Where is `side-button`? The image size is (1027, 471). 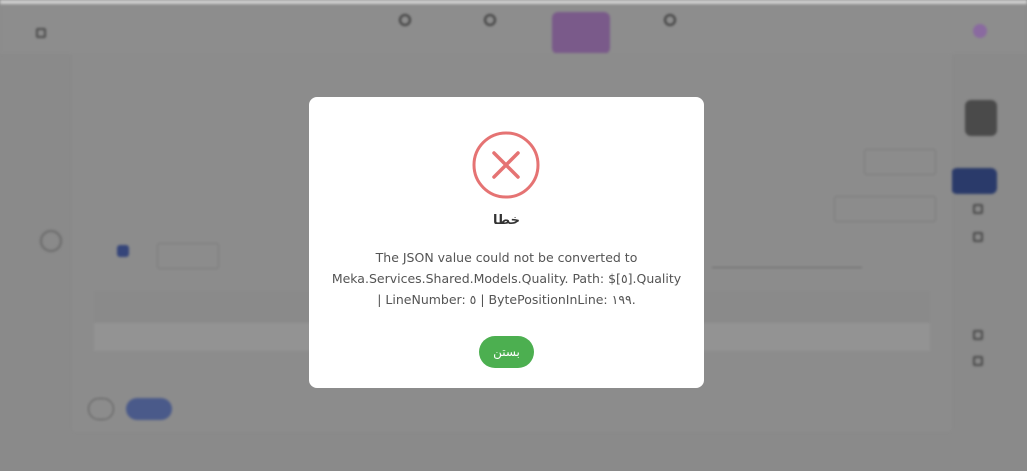
side-button is located at coordinates (974, 181).